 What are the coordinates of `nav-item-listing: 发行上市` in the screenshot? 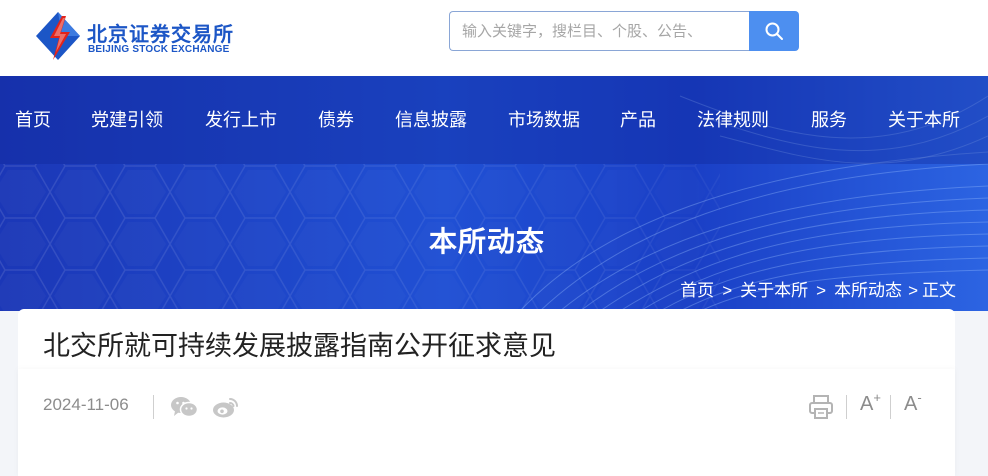 It's located at (241, 120).